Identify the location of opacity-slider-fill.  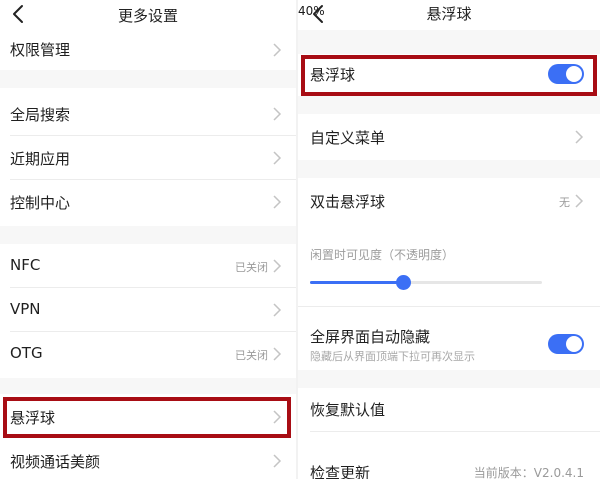
(356, 282).